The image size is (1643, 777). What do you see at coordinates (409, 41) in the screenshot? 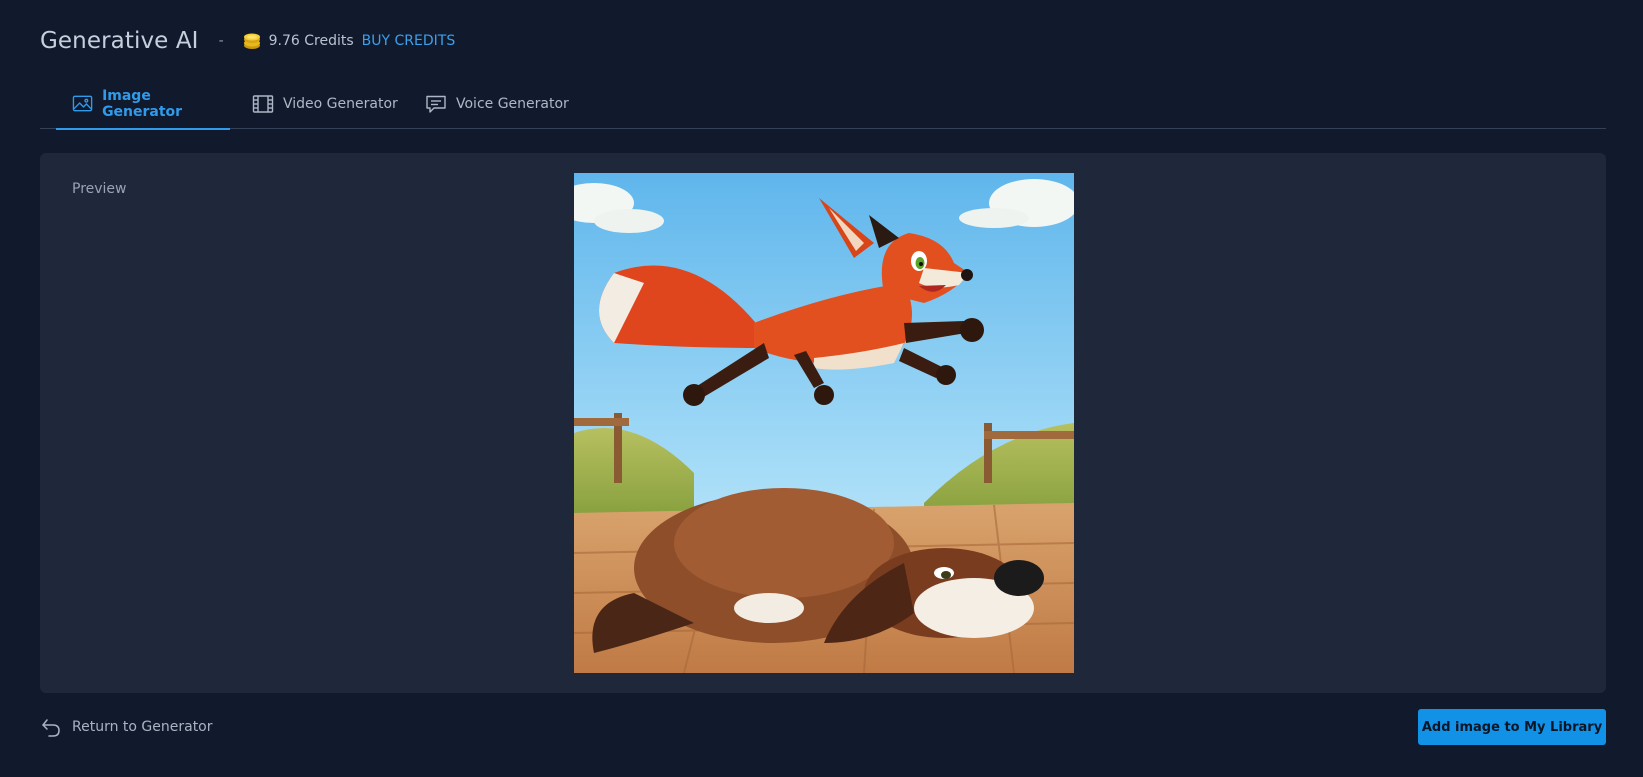
I see `buy-credits-link: BUY CREDITS` at bounding box center [409, 41].